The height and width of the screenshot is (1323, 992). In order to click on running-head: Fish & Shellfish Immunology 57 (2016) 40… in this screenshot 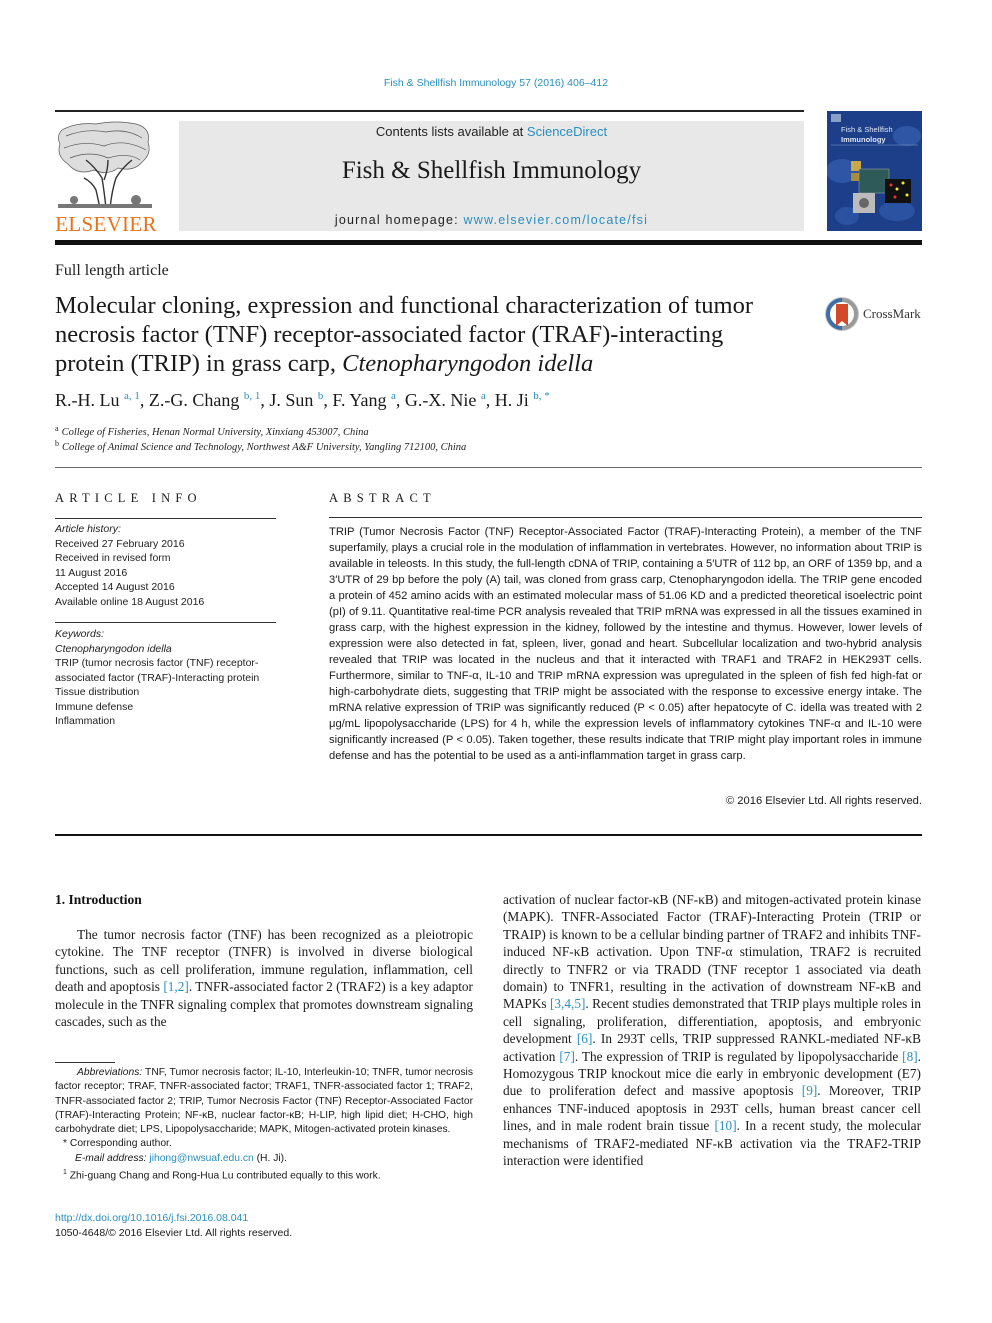, I will do `click(496, 83)`.